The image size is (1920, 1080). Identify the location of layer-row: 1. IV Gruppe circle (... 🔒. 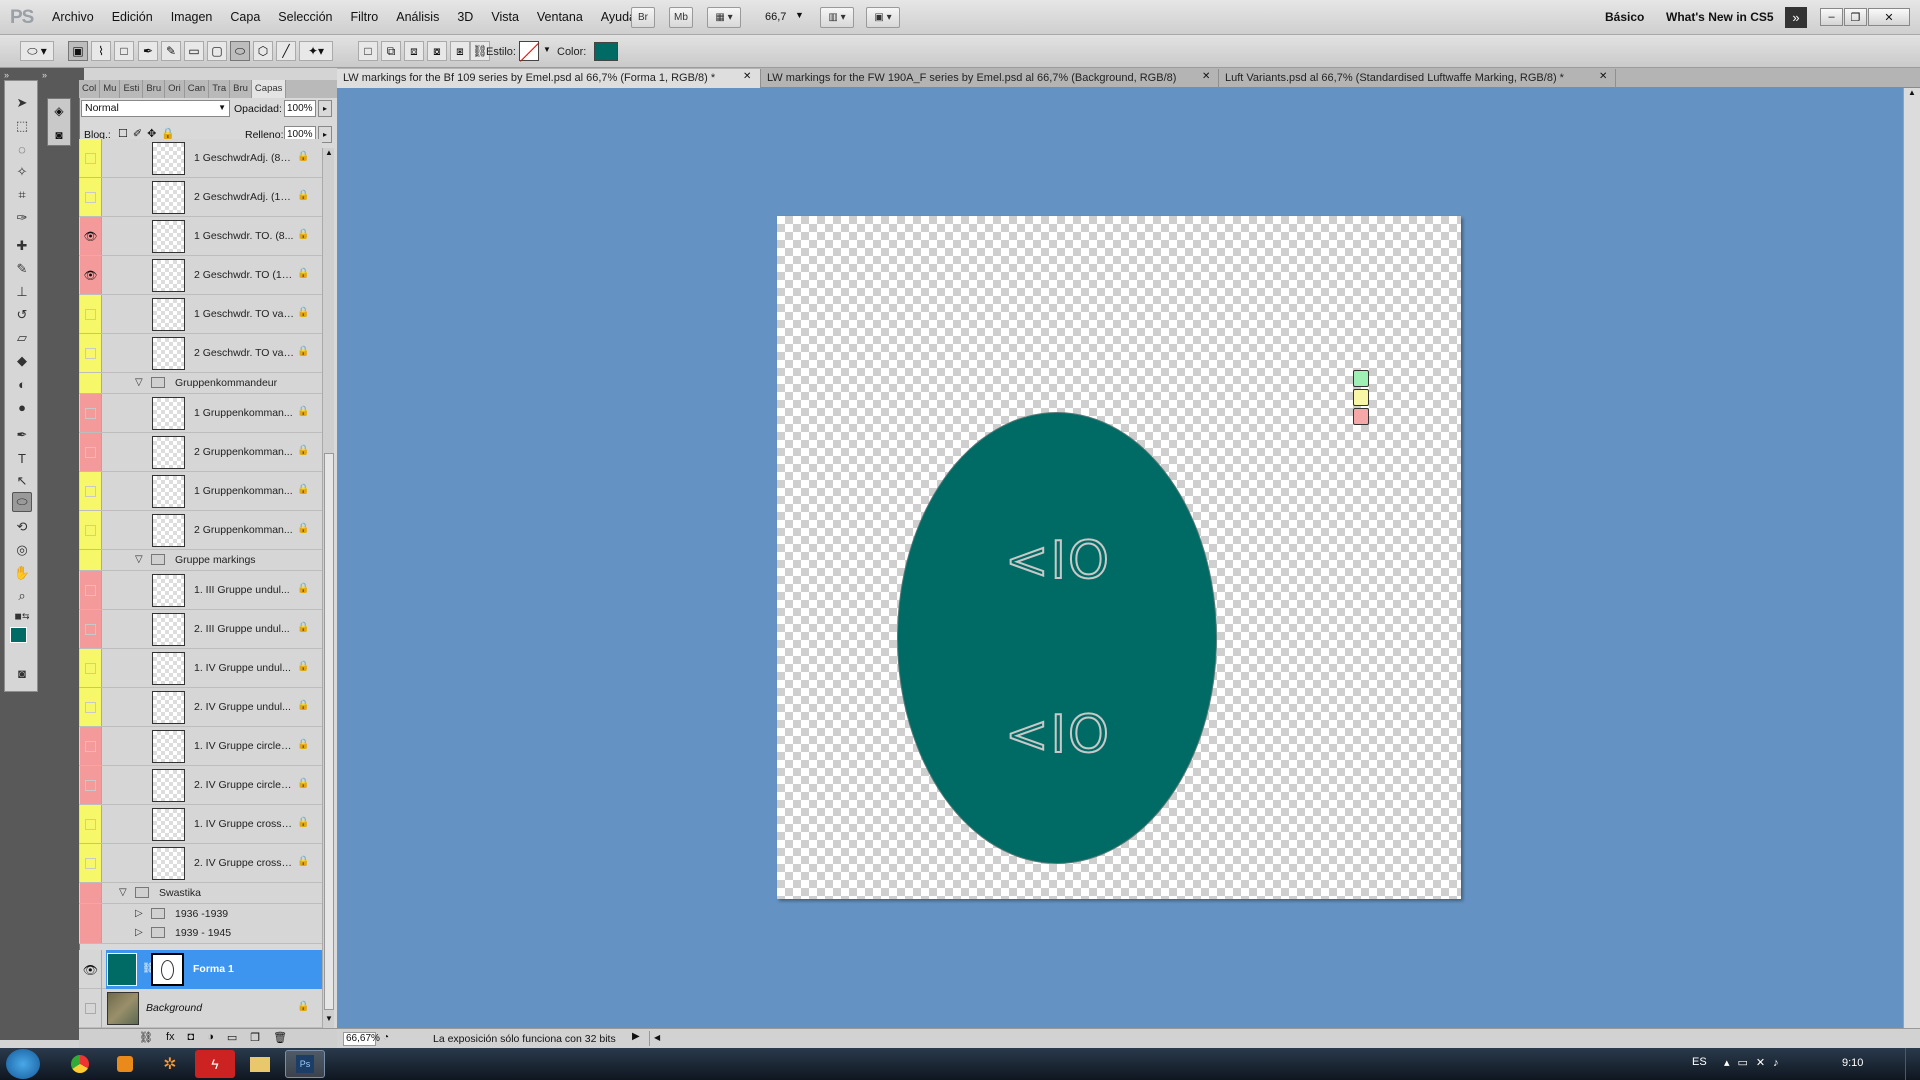
(200, 746).